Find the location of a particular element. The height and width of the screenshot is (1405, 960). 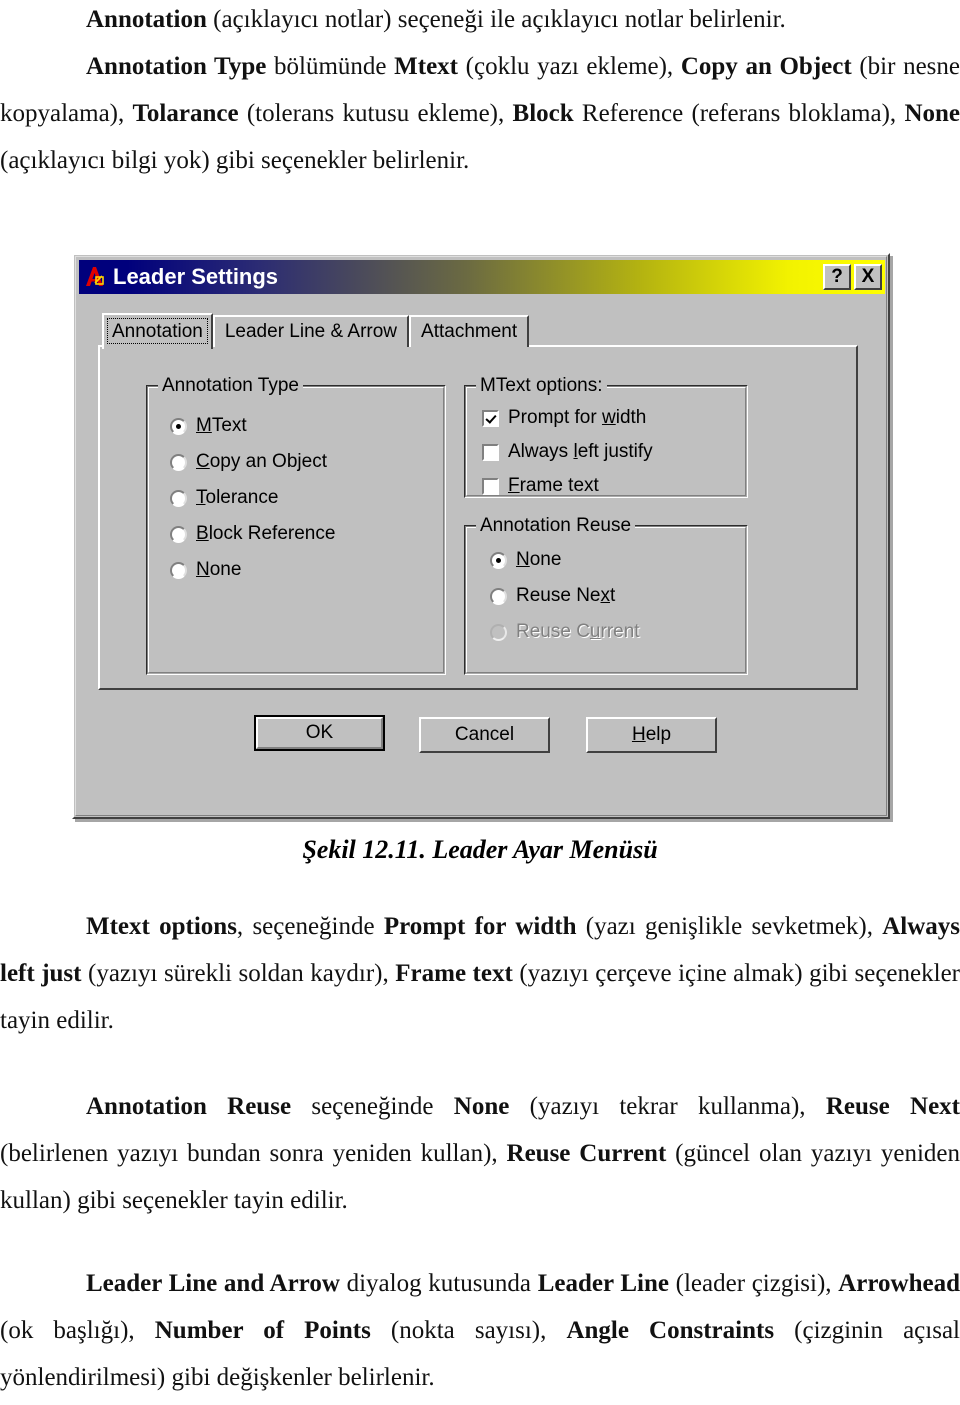

text-run: (tolerans kutusu ekleme), is located at coordinates (375, 113).